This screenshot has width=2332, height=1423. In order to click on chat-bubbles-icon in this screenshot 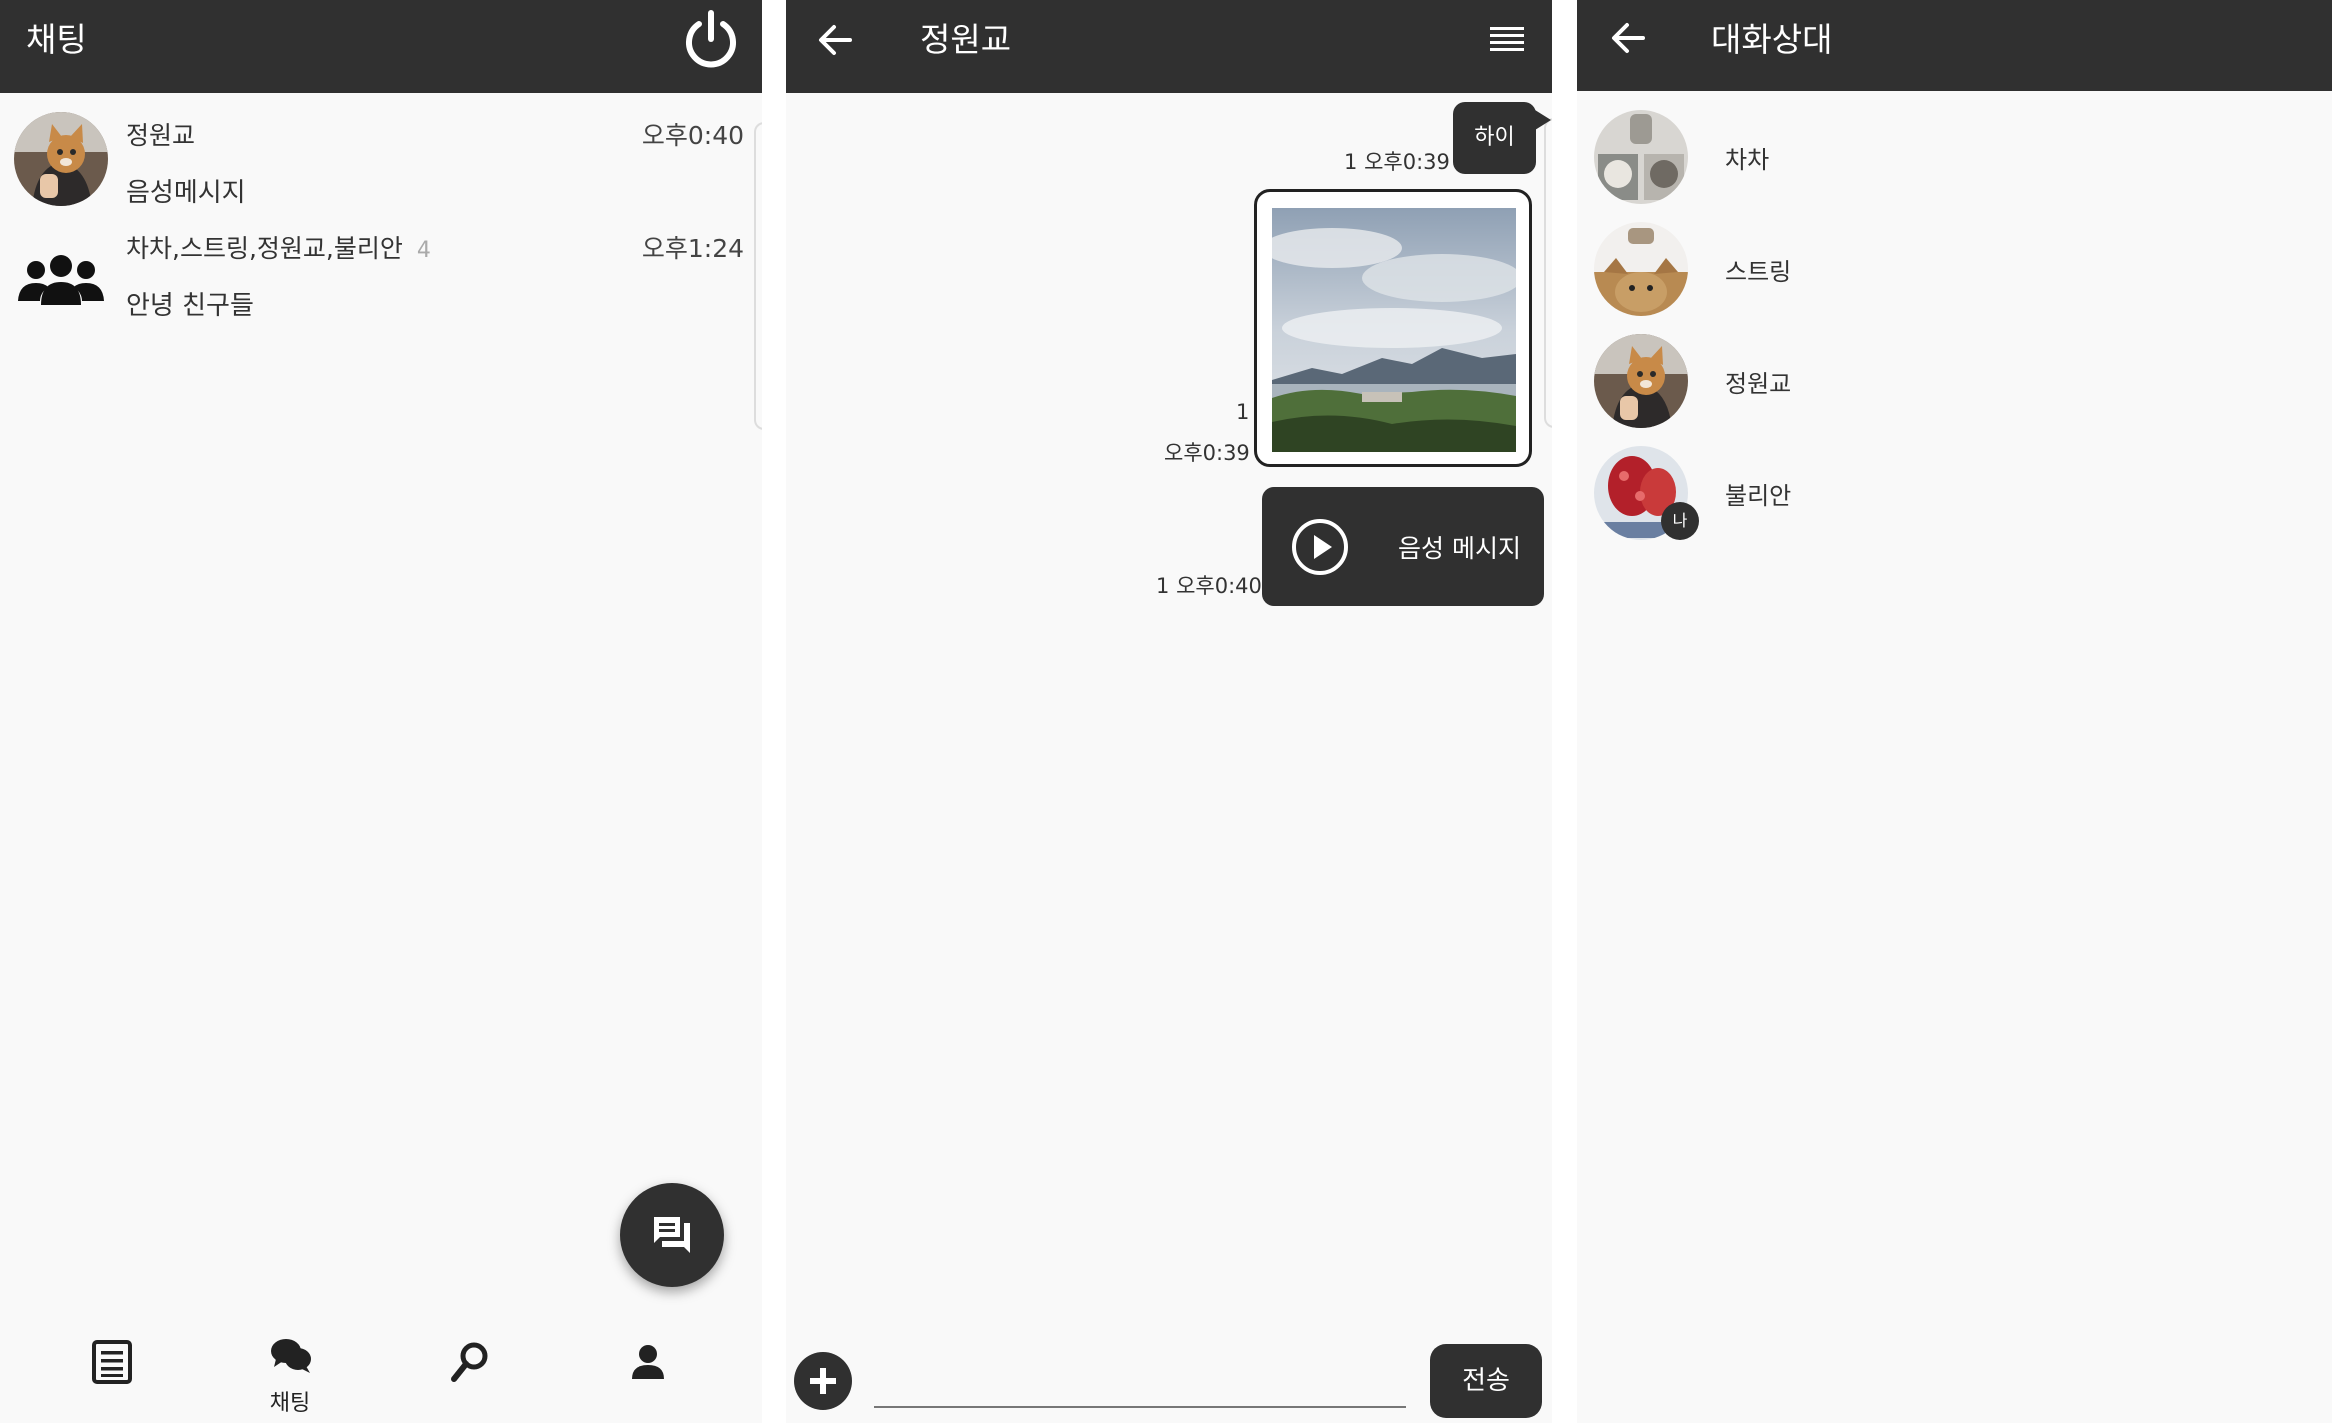, I will do `click(291, 1356)`.